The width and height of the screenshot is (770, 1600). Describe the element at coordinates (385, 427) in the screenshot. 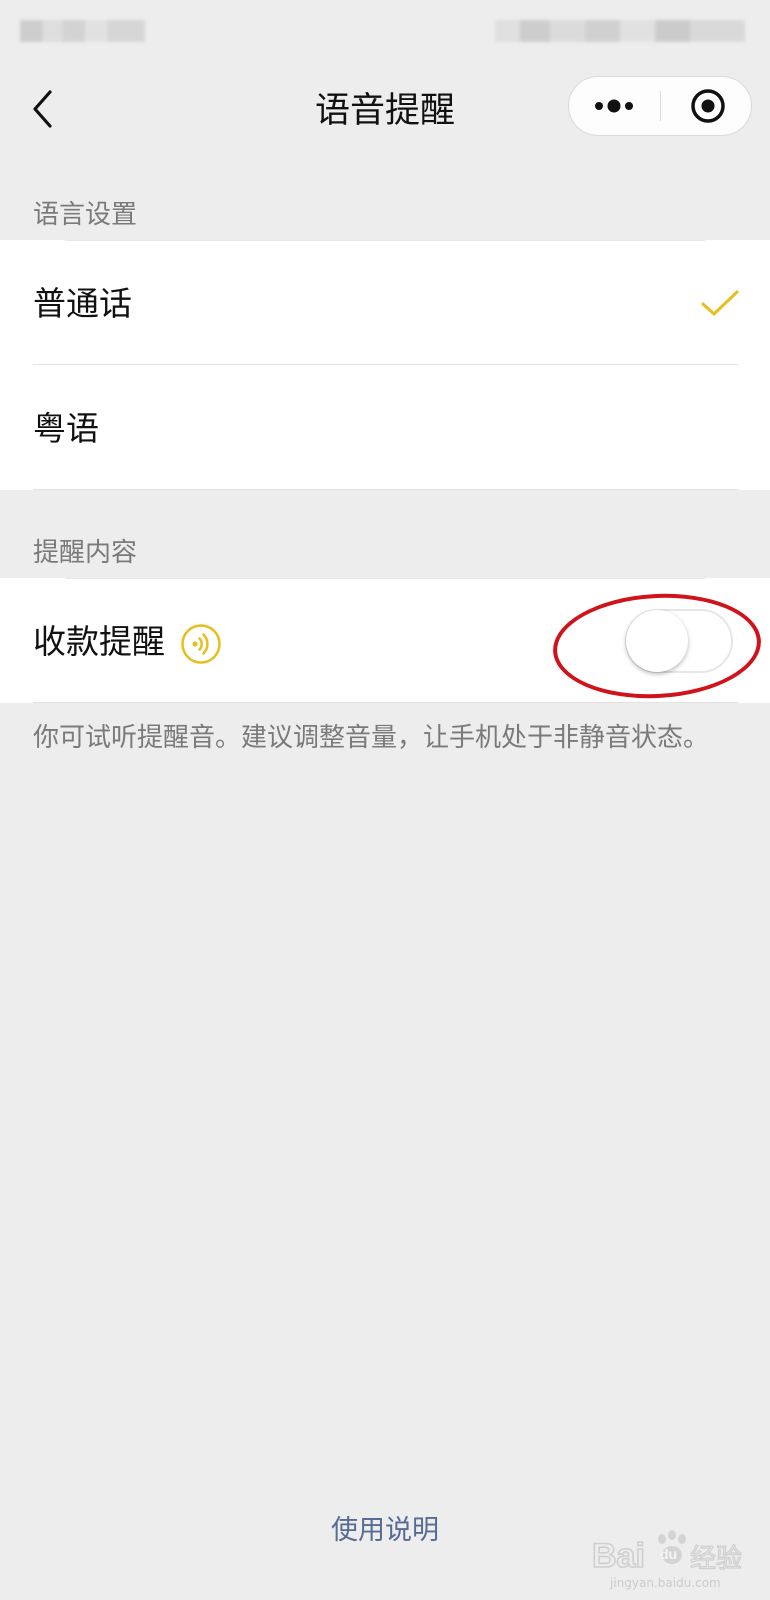

I see `language-option-cantonese: 粤语` at that location.